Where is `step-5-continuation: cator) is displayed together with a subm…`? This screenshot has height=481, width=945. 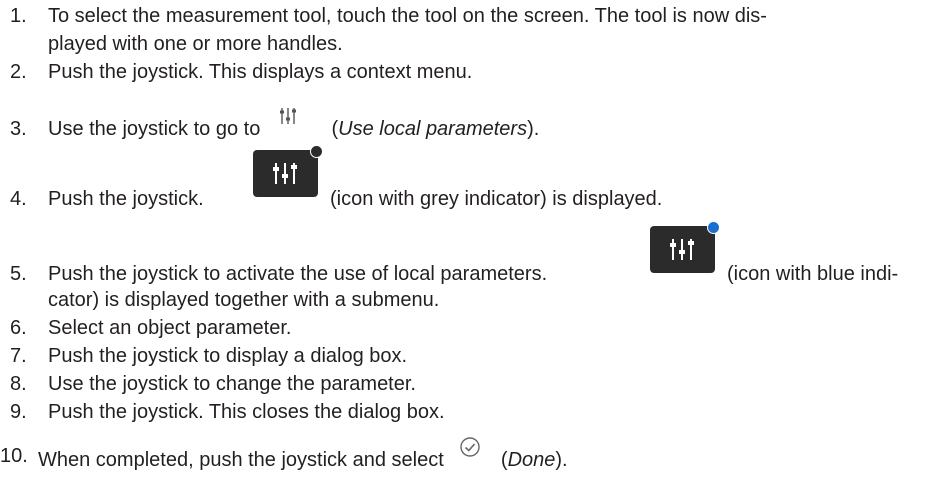
step-5-continuation: cator) is displayed together with a subm… is located at coordinates (244, 300).